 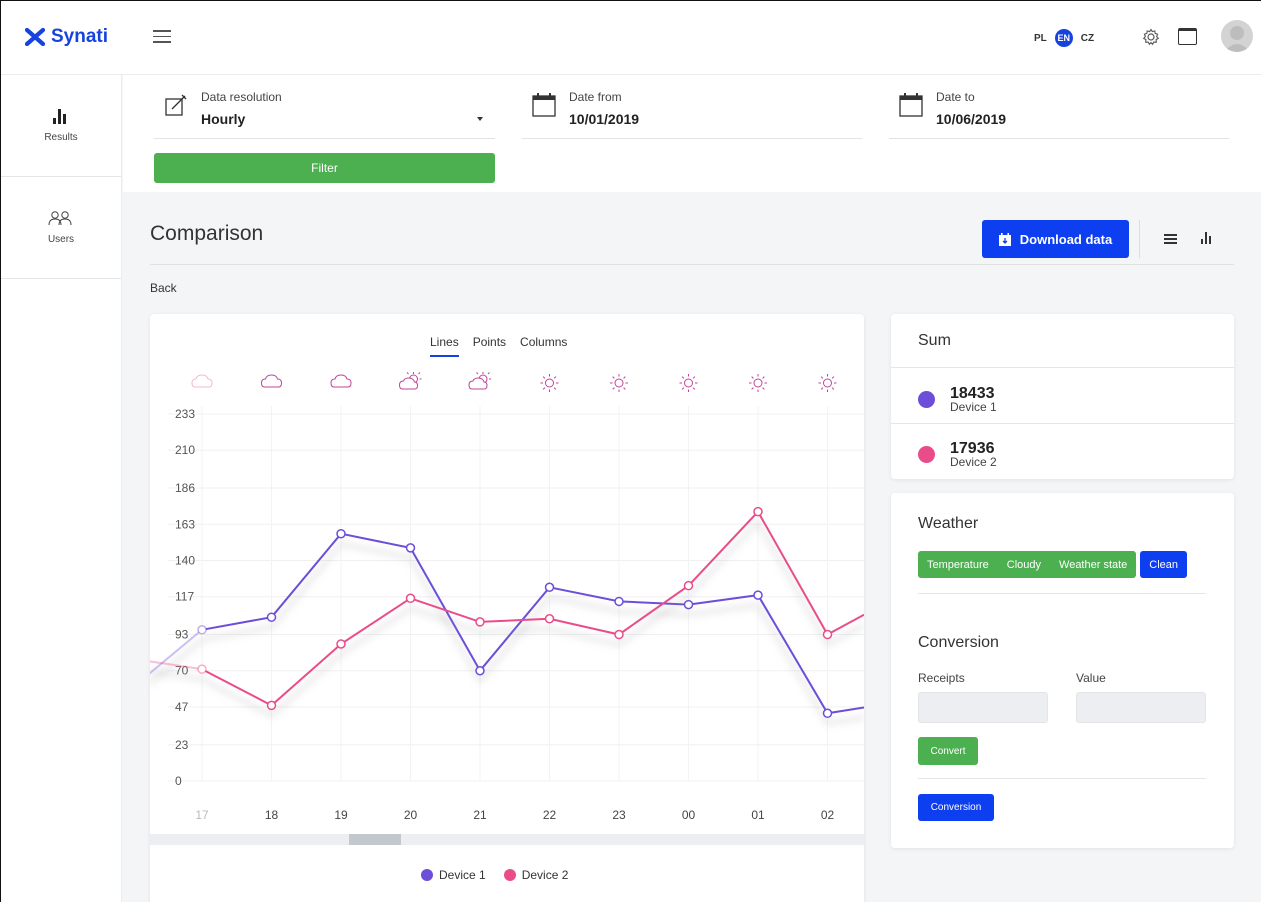 What do you see at coordinates (184, 597) in the screenshot?
I see `y-tick-label: 117` at bounding box center [184, 597].